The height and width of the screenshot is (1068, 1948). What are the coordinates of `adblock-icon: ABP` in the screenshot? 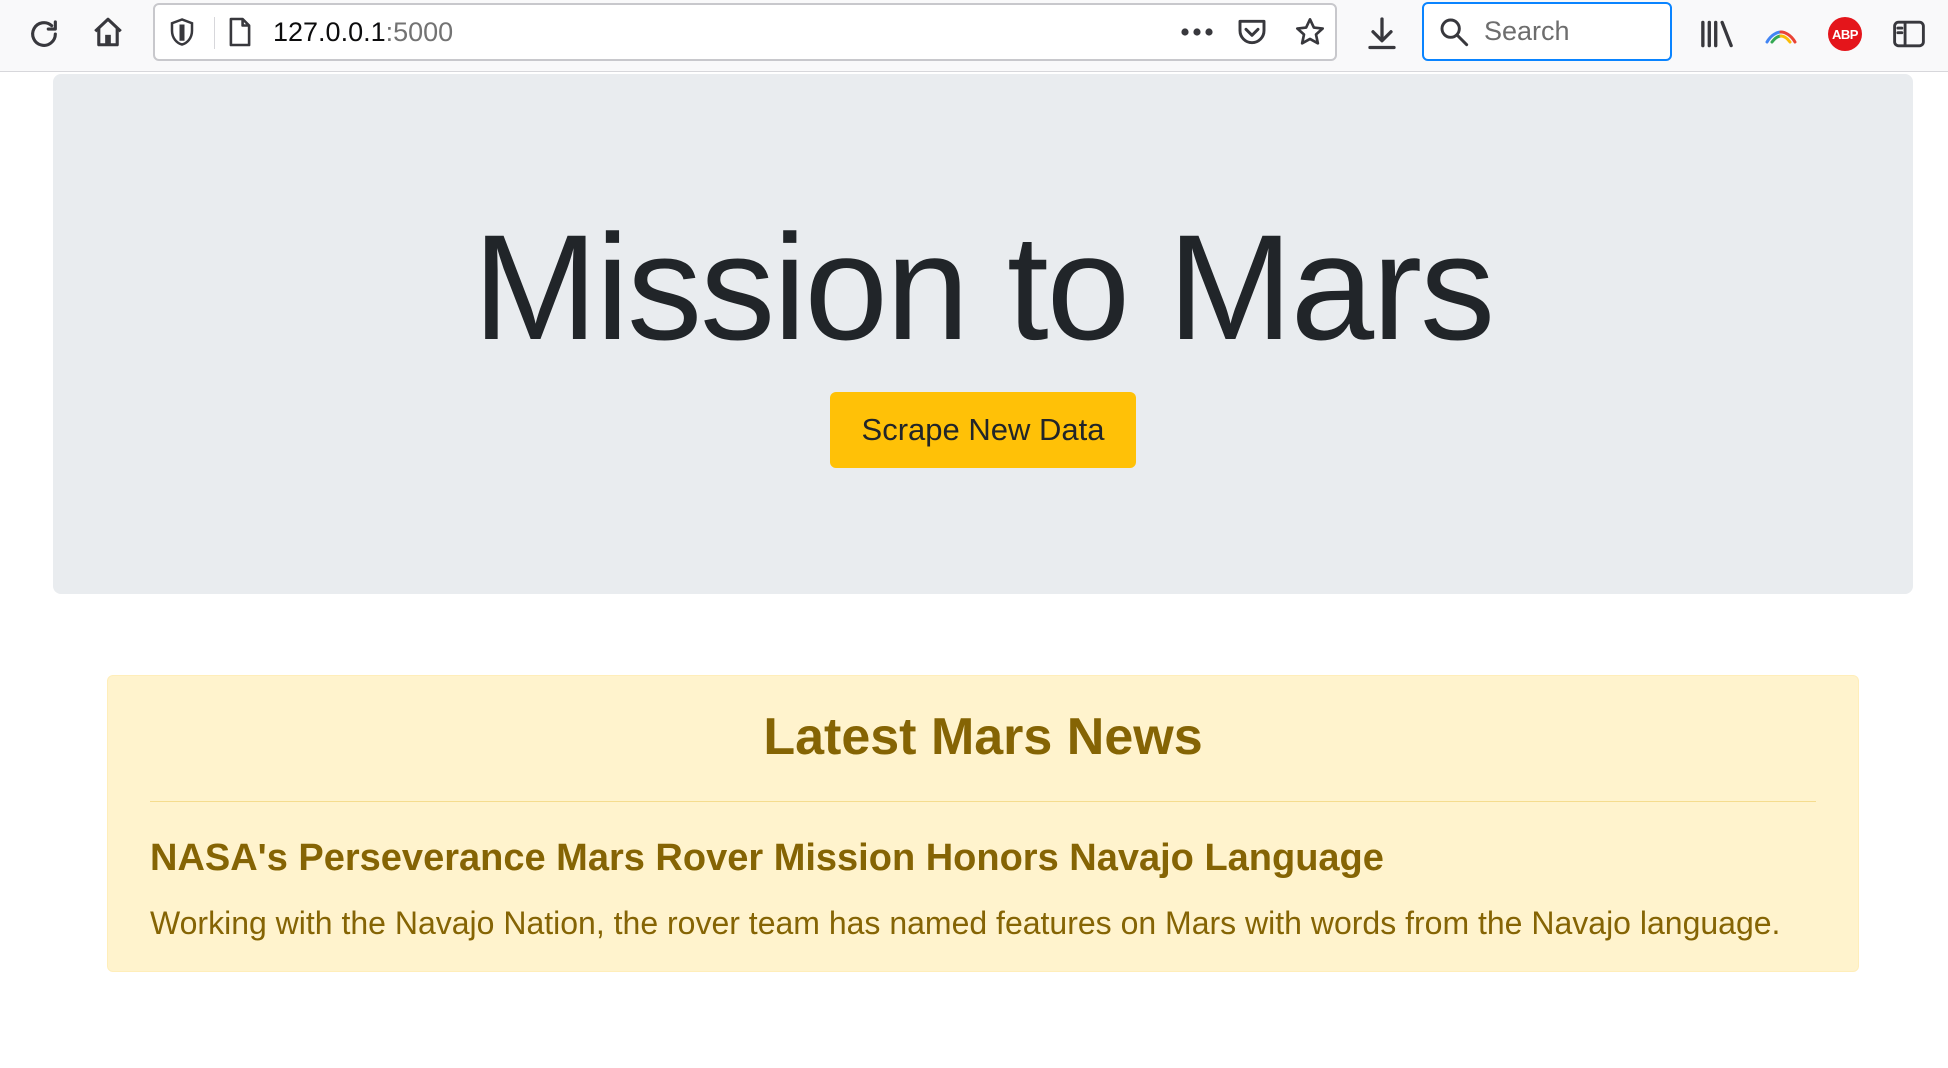 It's located at (1845, 34).